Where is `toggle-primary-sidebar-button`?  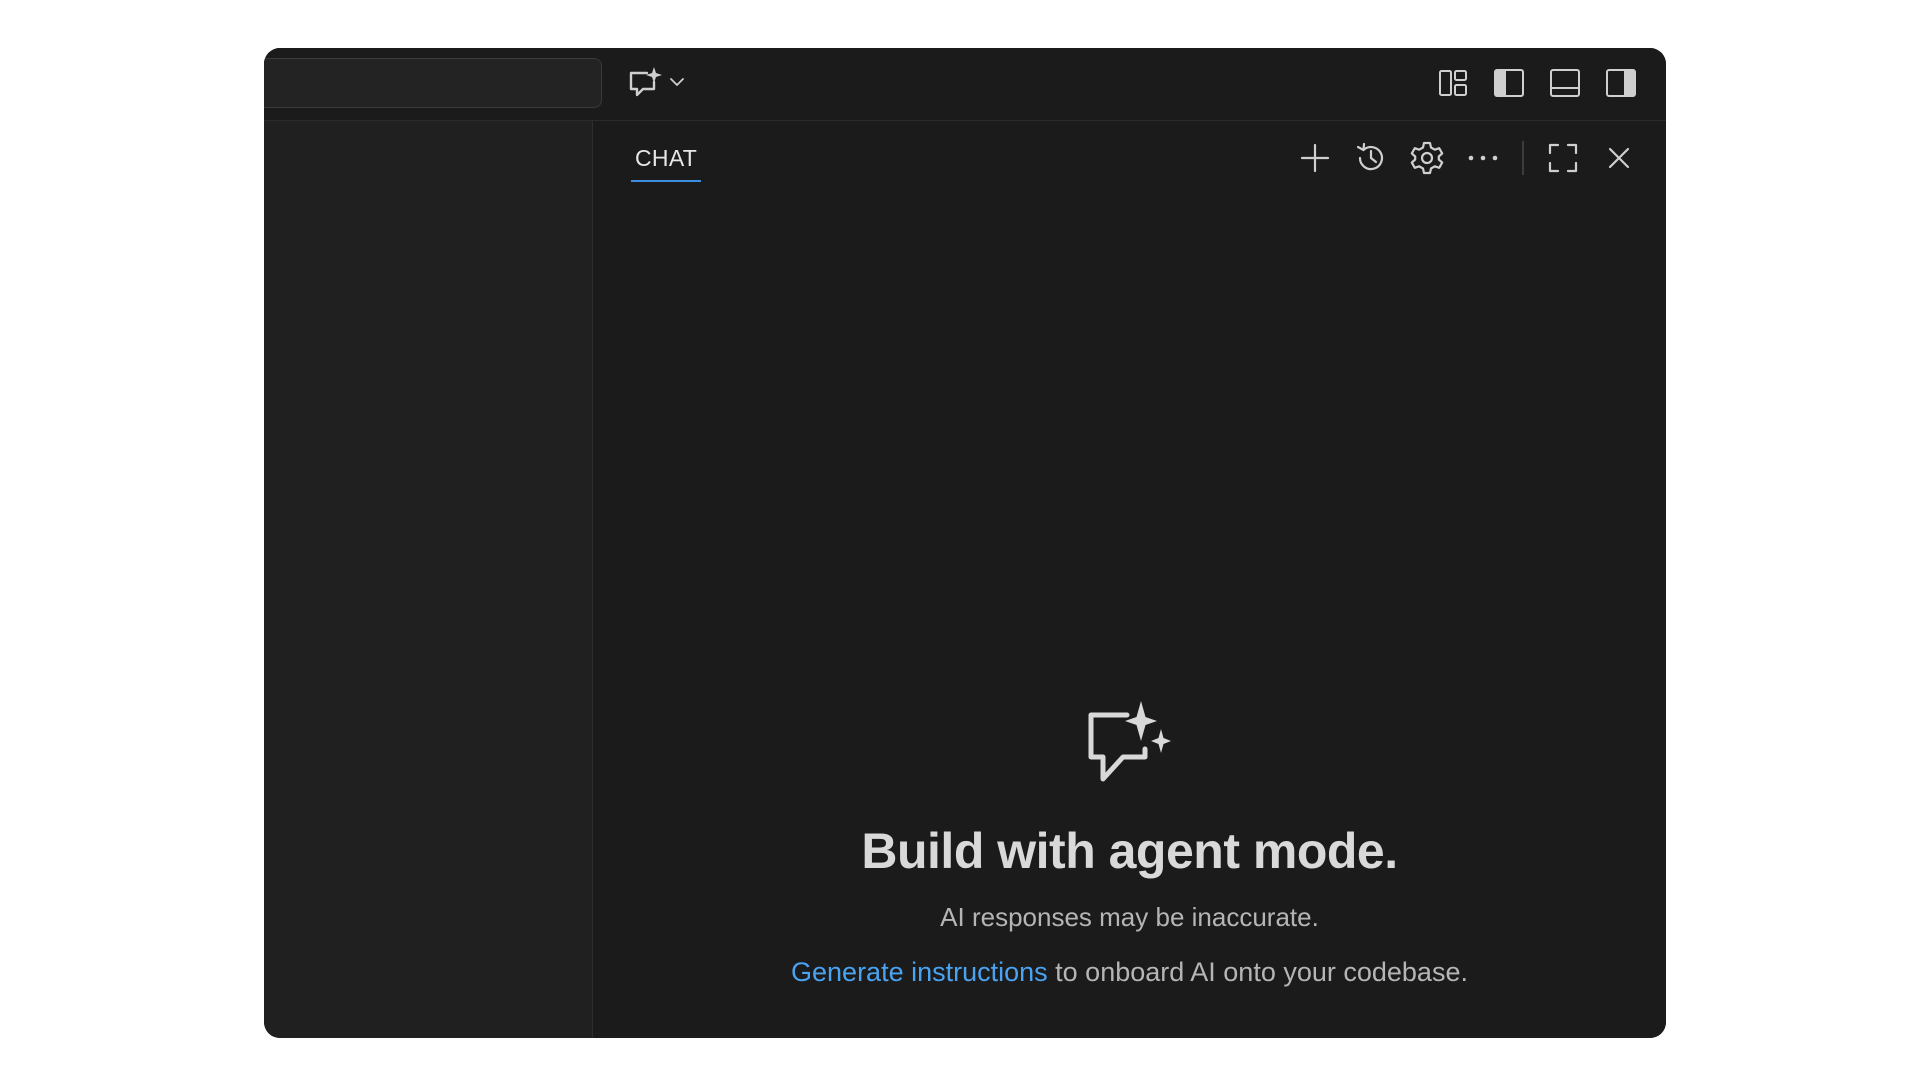
toggle-primary-sidebar-button is located at coordinates (1509, 83).